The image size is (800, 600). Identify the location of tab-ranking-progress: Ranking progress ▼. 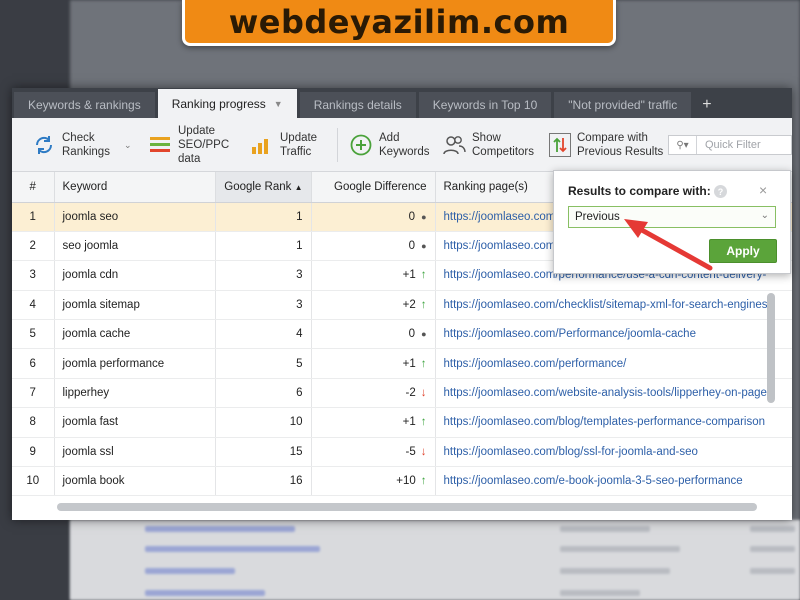
(227, 103).